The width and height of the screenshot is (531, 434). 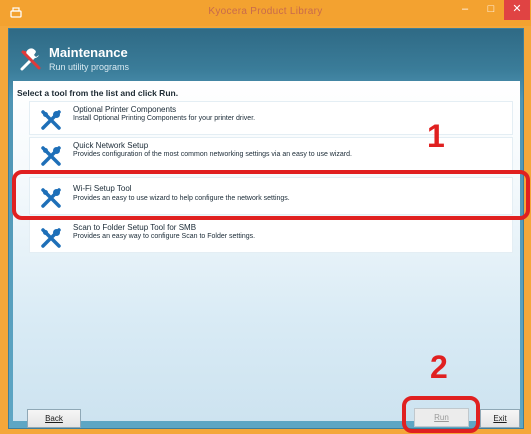 I want to click on minimize-icon: –, so click(x=465, y=10).